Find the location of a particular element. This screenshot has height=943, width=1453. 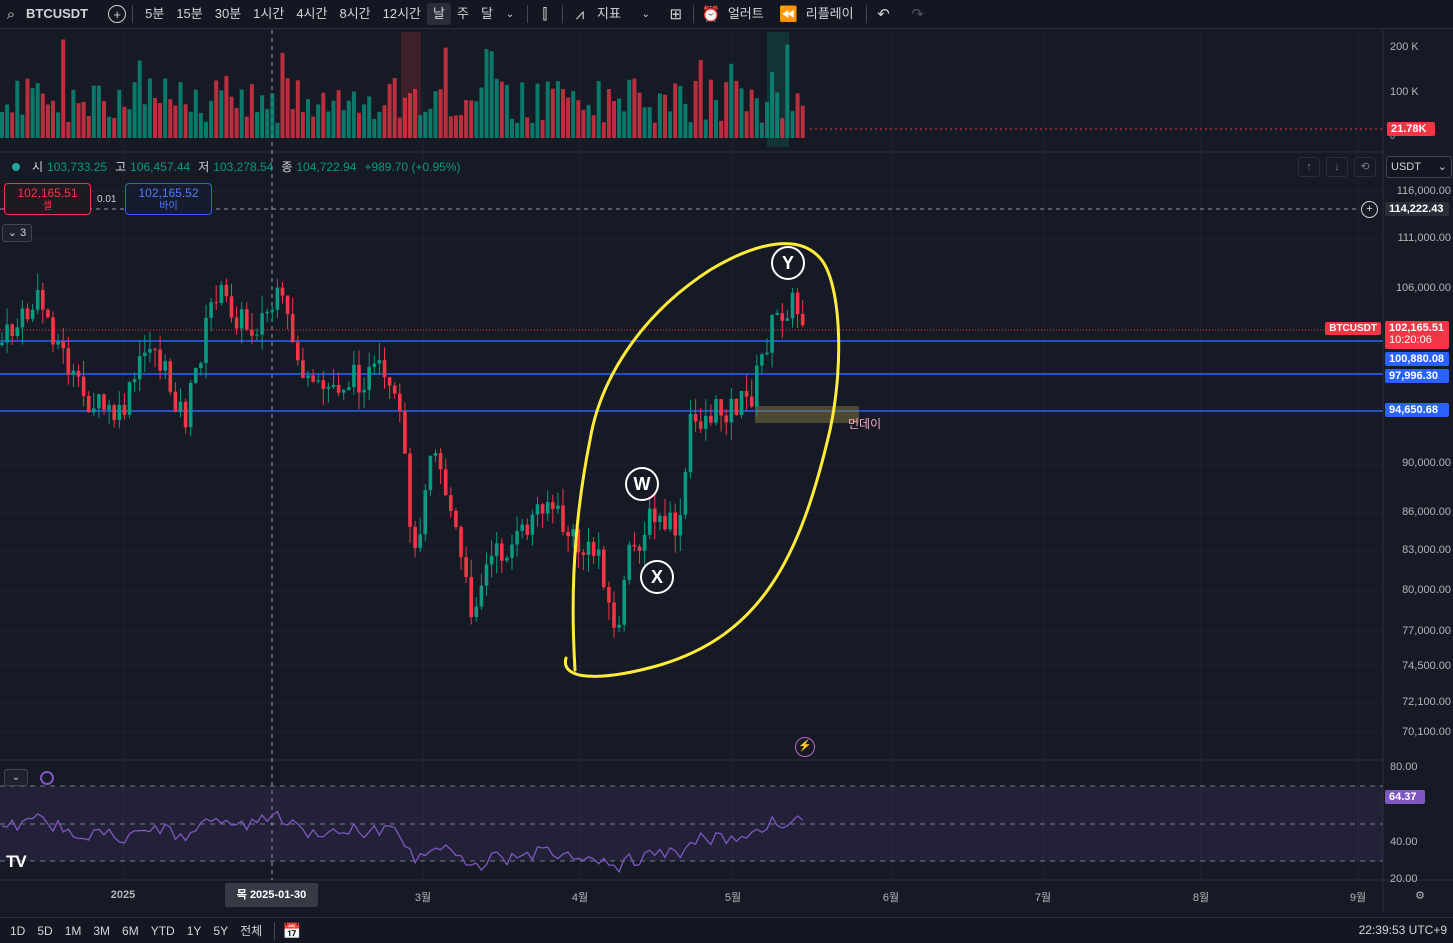

divider is located at coordinates (275, 930).